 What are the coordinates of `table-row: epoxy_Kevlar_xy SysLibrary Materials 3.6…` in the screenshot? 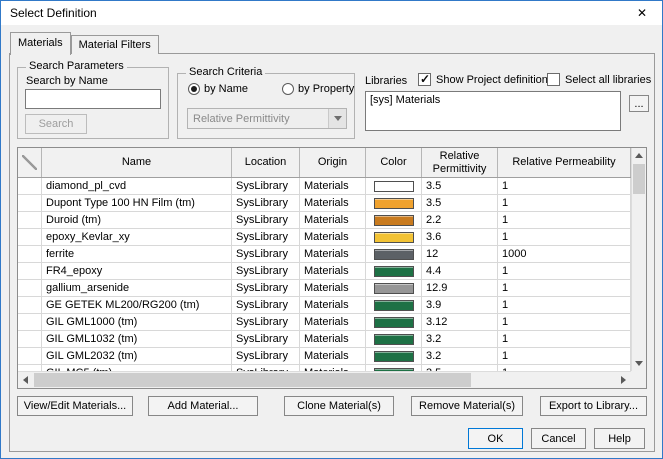 It's located at (324, 237).